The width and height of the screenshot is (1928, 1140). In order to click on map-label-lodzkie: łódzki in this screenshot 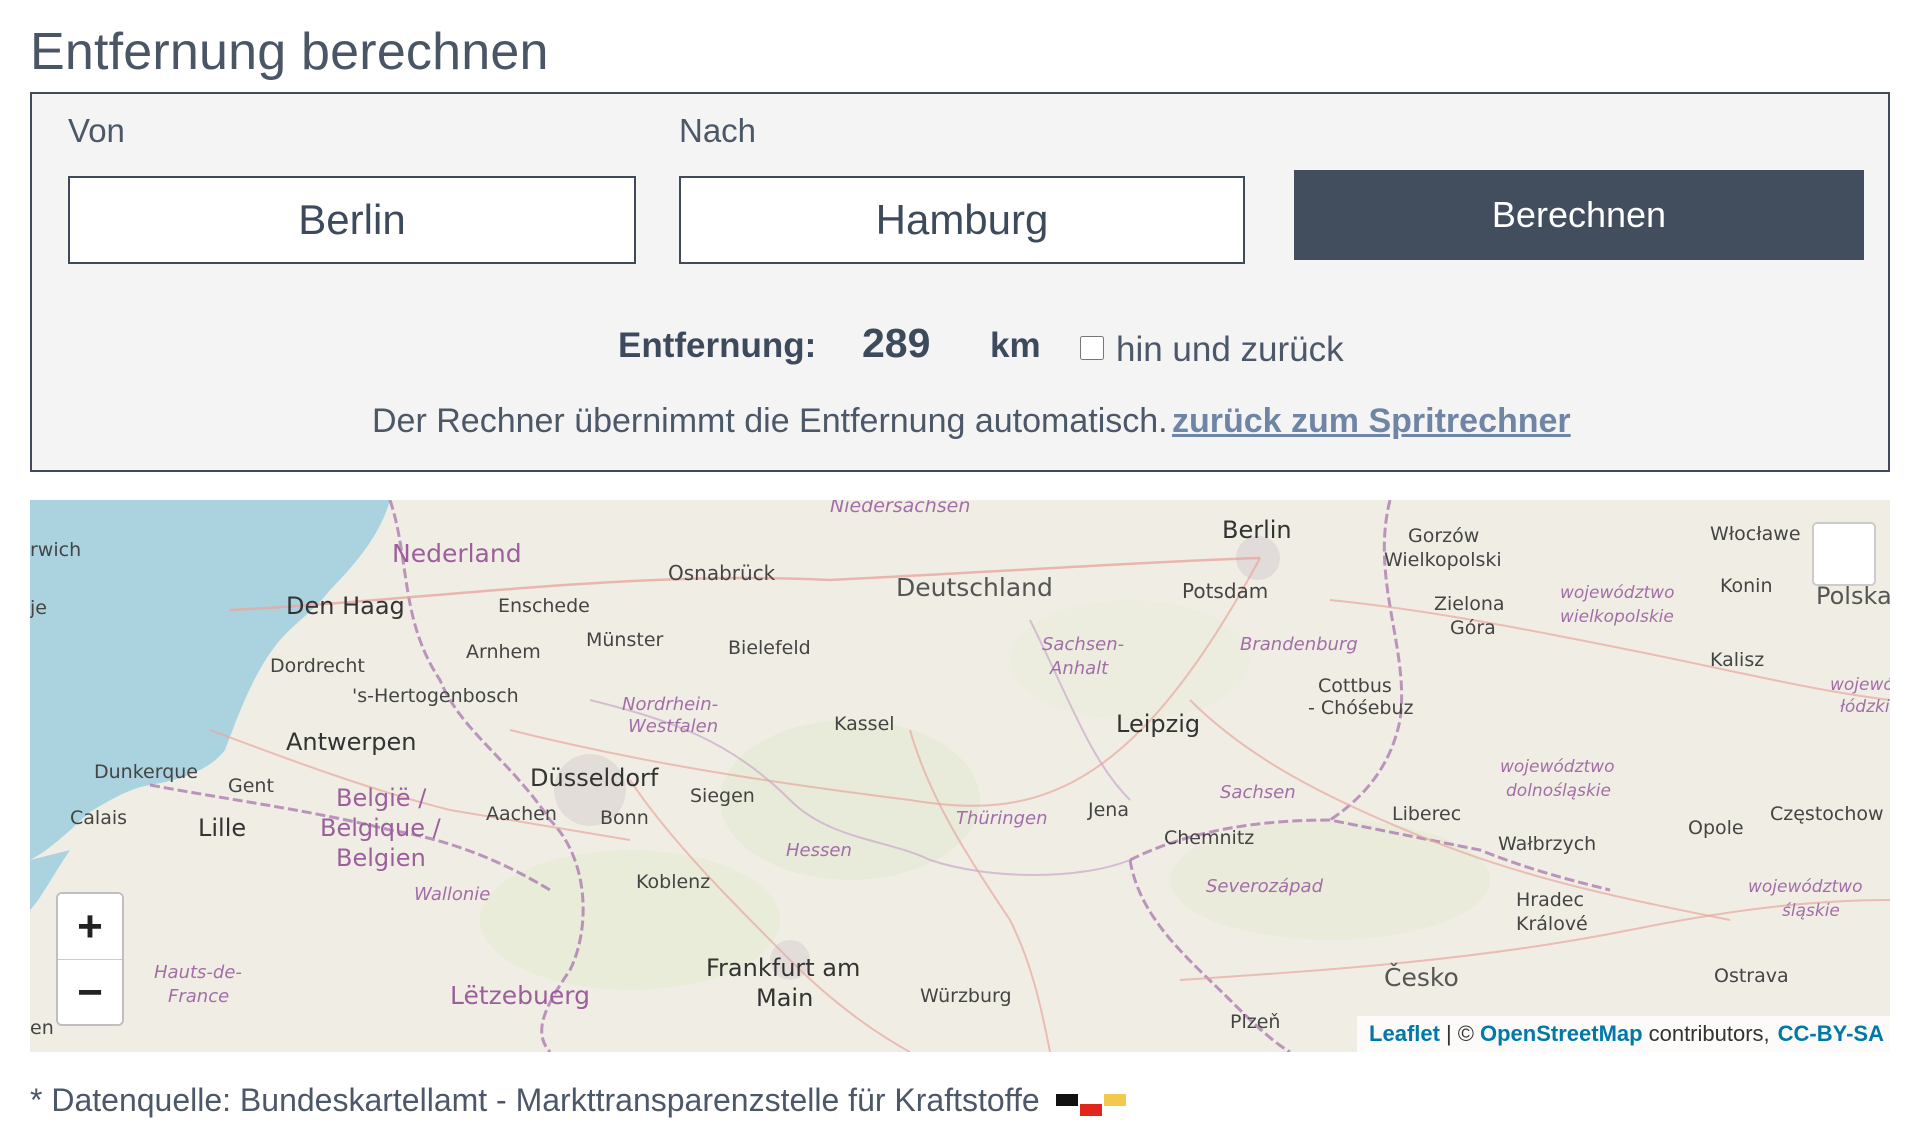, I will do `click(1865, 707)`.